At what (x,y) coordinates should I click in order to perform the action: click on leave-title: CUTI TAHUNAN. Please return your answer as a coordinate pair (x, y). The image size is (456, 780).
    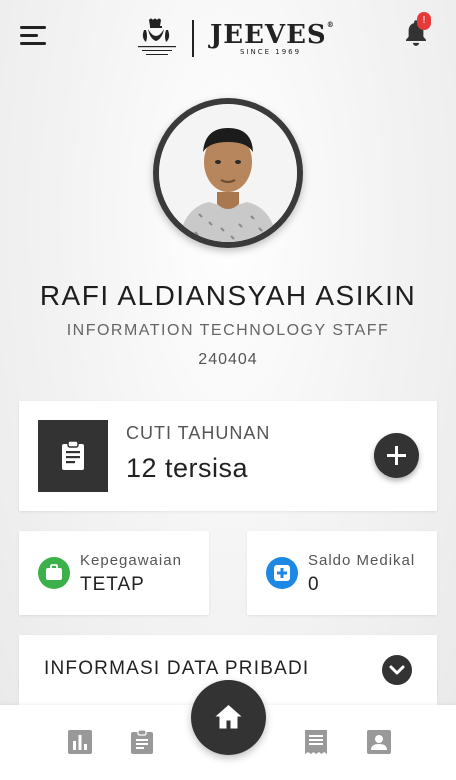
    Looking at the image, I should click on (198, 433).